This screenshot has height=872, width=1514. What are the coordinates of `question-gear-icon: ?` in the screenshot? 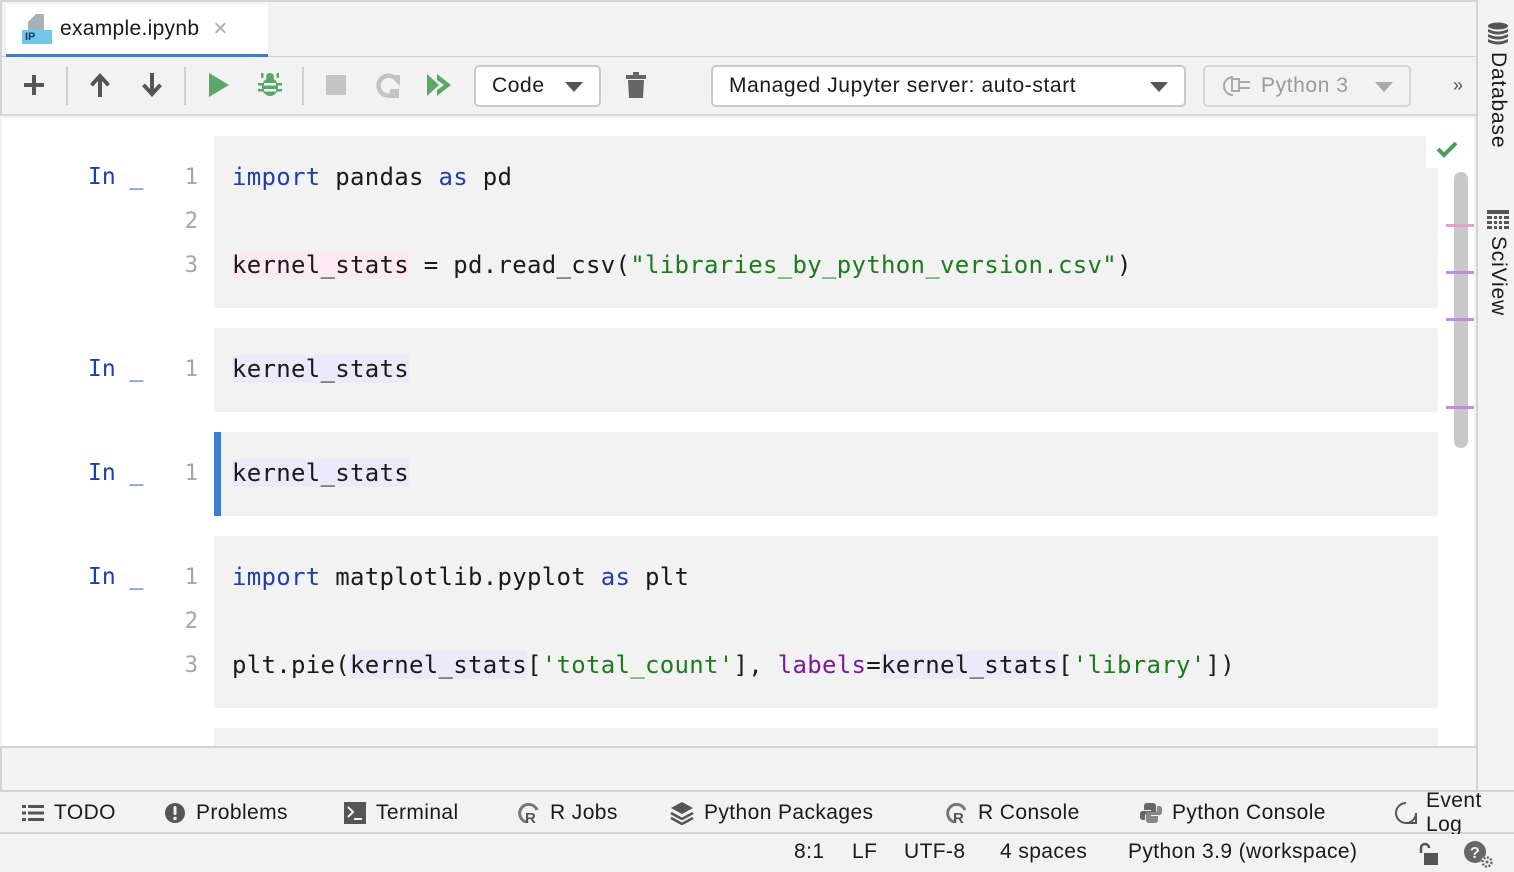 It's located at (1478, 854).